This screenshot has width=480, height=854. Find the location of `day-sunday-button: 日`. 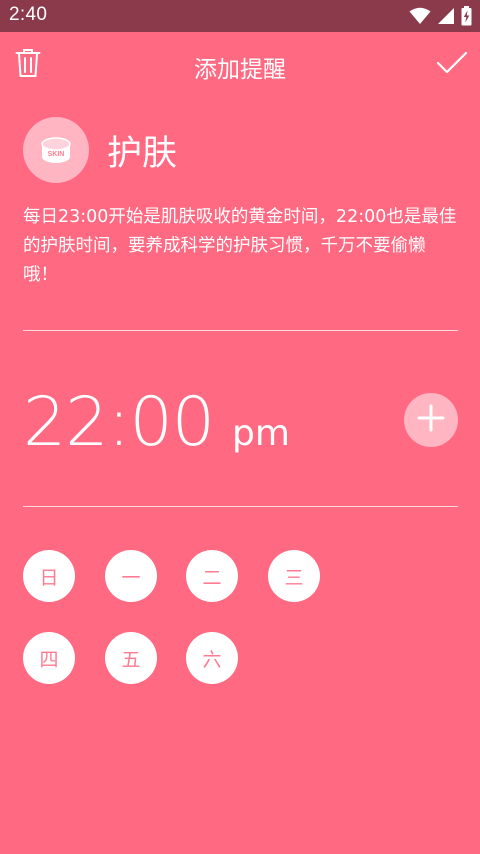

day-sunday-button: 日 is located at coordinates (49, 576).